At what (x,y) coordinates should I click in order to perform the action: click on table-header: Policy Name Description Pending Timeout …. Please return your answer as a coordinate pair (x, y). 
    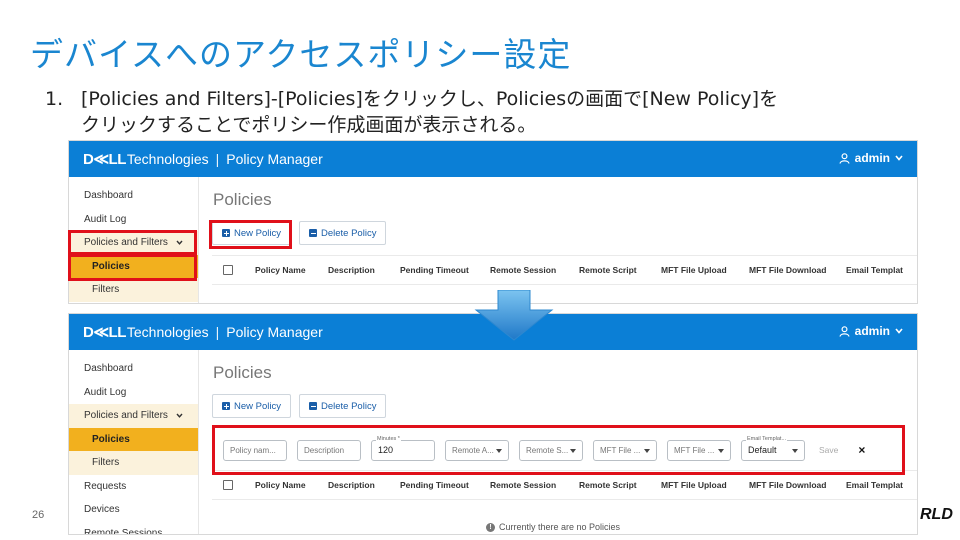
    Looking at the image, I should click on (564, 270).